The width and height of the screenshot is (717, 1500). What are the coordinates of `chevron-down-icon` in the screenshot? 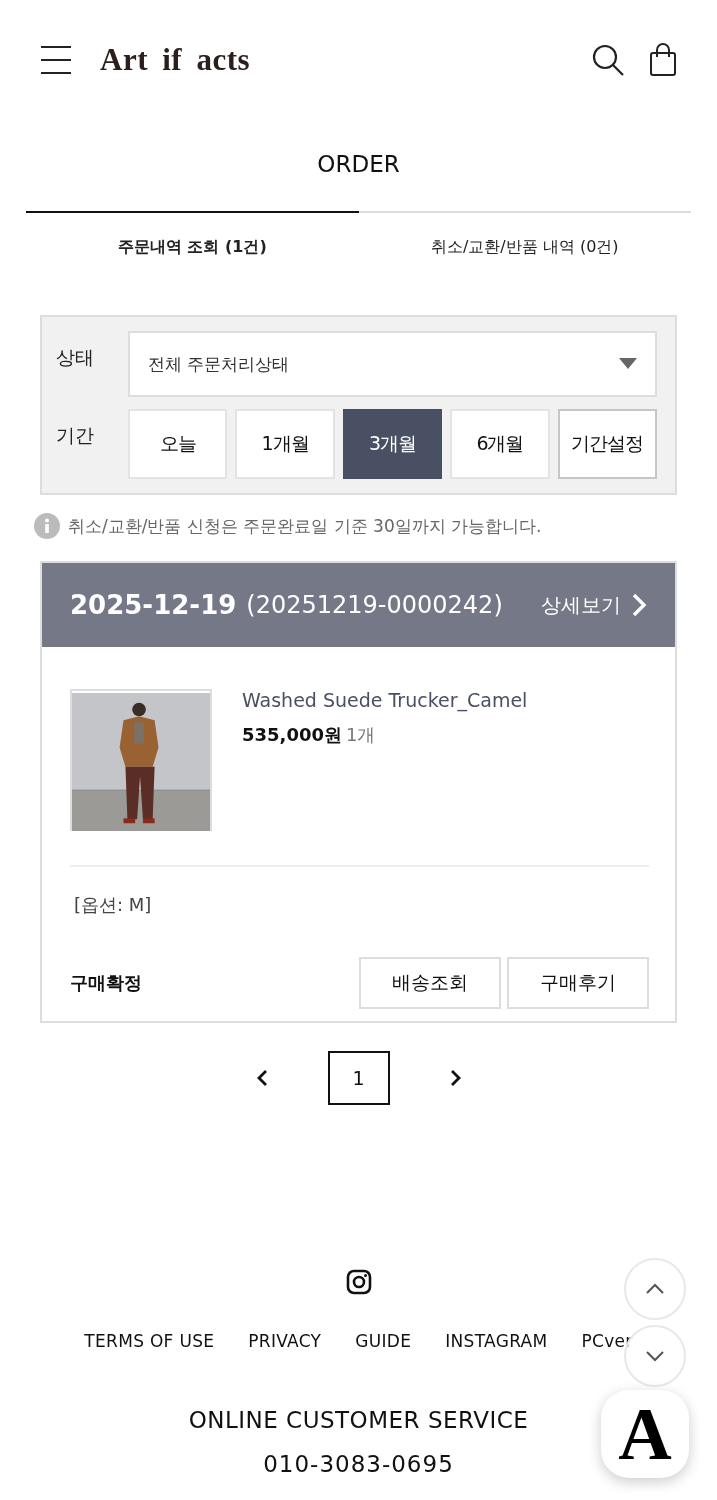 It's located at (655, 1356).